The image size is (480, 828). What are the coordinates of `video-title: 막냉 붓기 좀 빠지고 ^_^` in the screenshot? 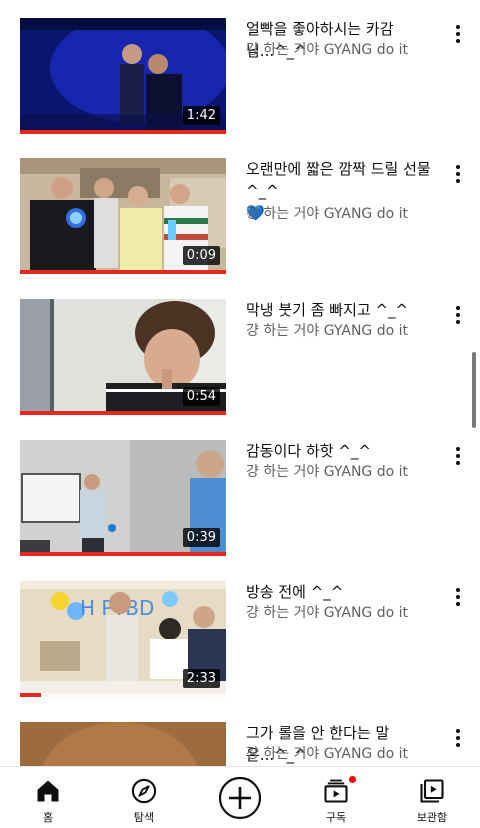 It's located at (344, 310).